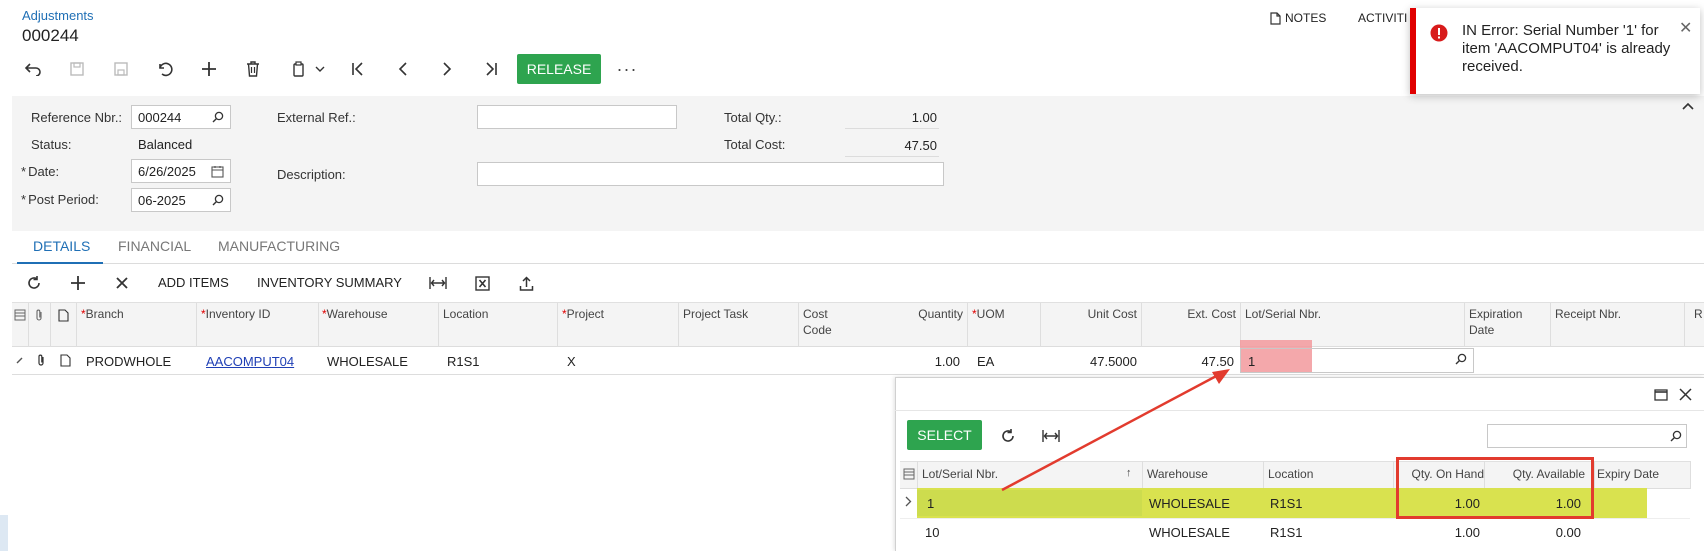  I want to click on total-cost-value: 47.50, so click(920, 145).